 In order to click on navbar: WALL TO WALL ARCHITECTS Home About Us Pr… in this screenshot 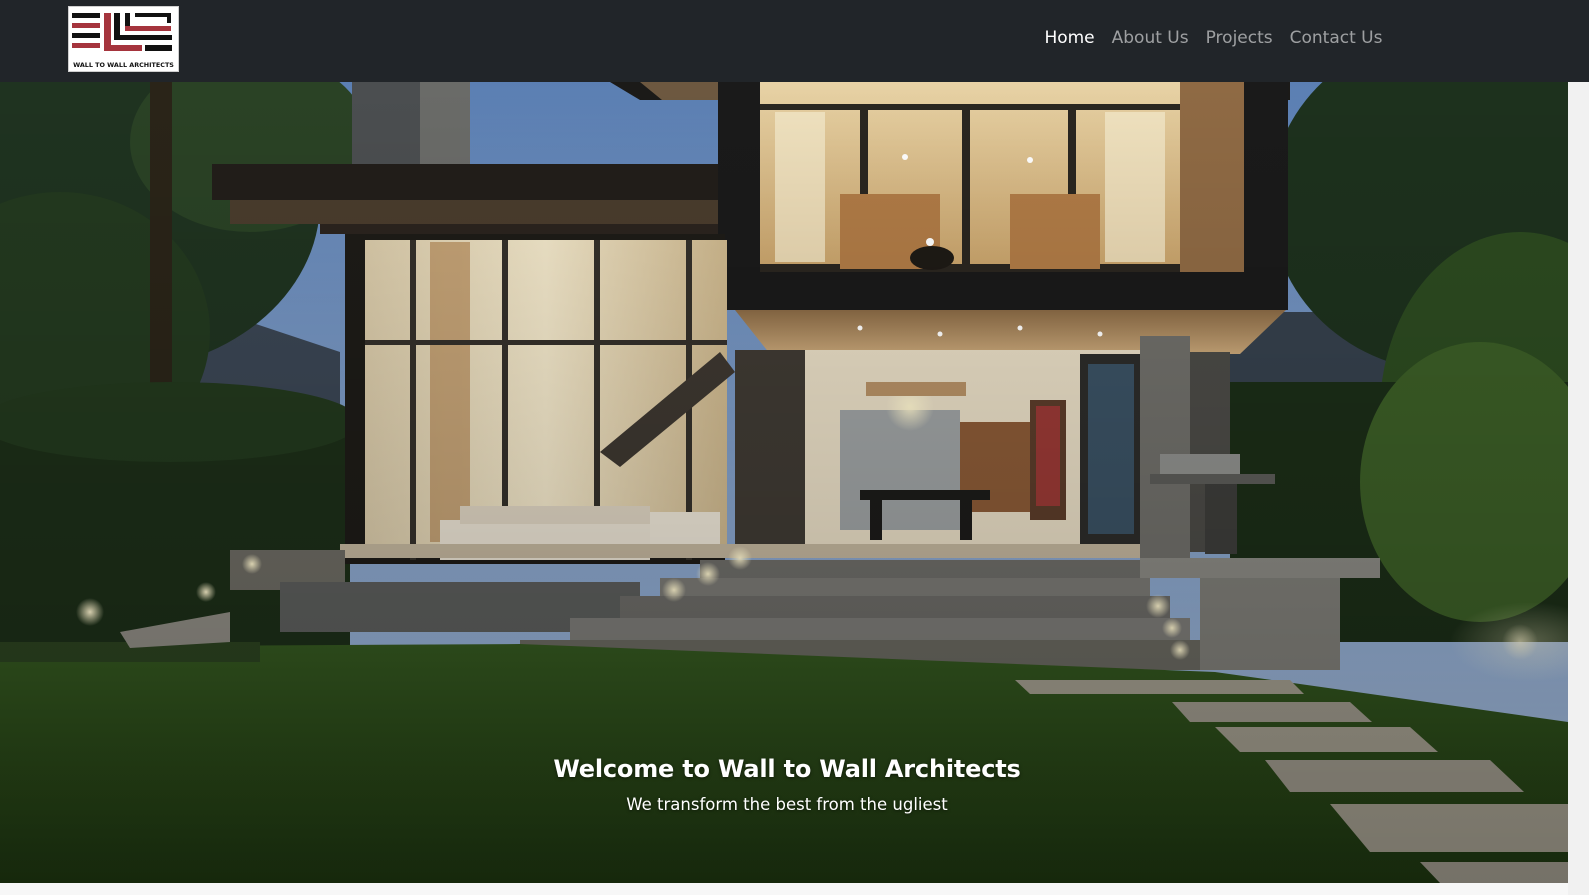, I will do `click(794, 41)`.